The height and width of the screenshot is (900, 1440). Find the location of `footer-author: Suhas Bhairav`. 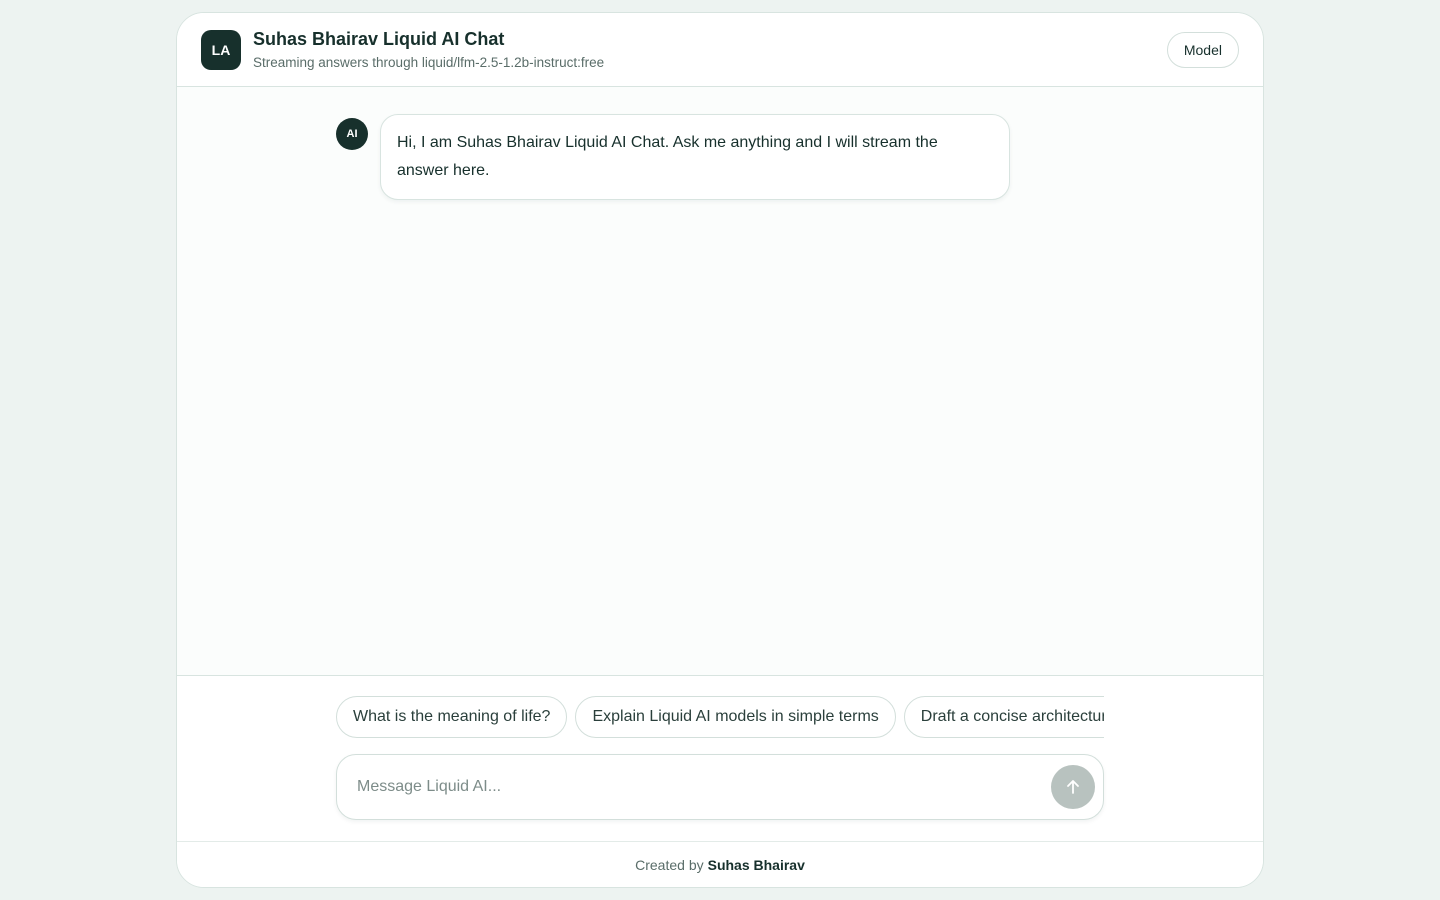

footer-author: Suhas Bhairav is located at coordinates (756, 864).